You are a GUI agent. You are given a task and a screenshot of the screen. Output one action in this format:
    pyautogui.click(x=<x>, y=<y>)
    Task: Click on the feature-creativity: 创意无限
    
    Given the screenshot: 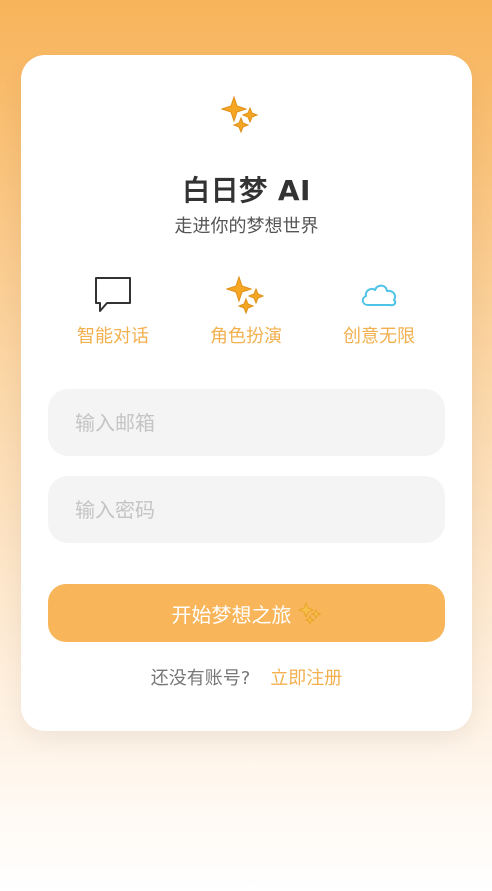 What is the action you would take?
    pyautogui.click(x=379, y=315)
    